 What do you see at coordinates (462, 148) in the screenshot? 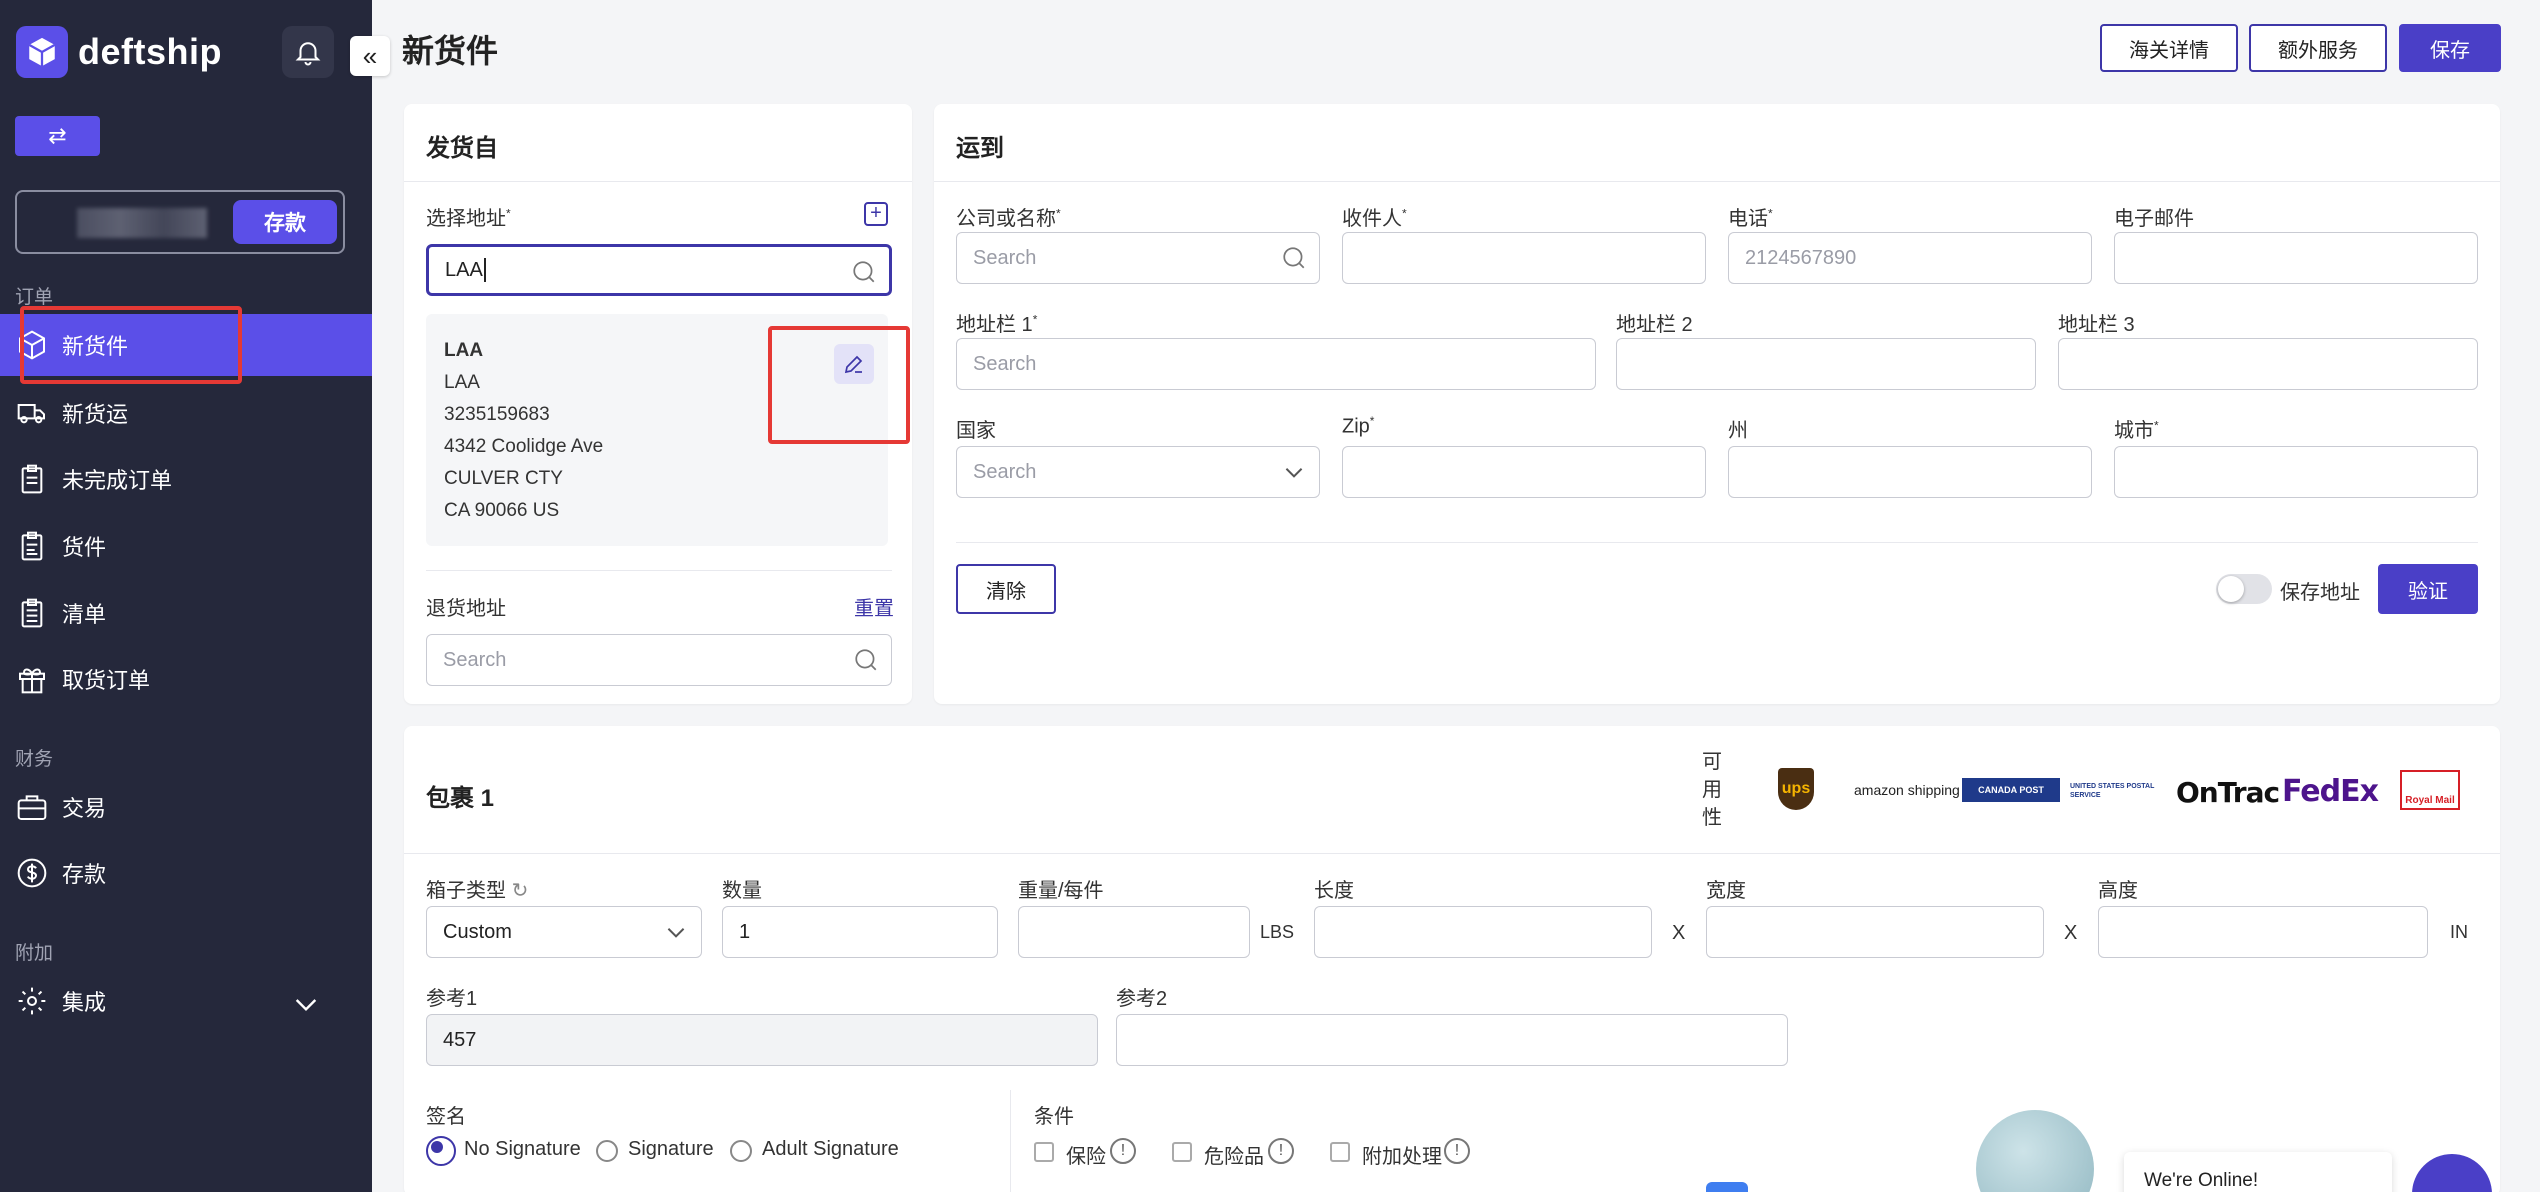
I see `ship-from-title: 发货自` at bounding box center [462, 148].